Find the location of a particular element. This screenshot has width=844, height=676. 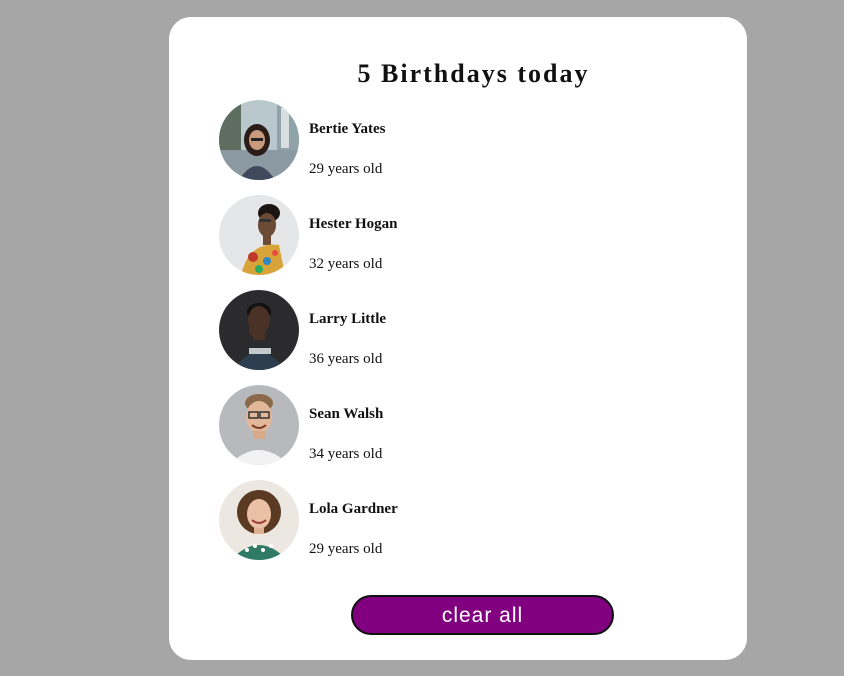

clear-all-button: clear all is located at coordinates (482, 615).